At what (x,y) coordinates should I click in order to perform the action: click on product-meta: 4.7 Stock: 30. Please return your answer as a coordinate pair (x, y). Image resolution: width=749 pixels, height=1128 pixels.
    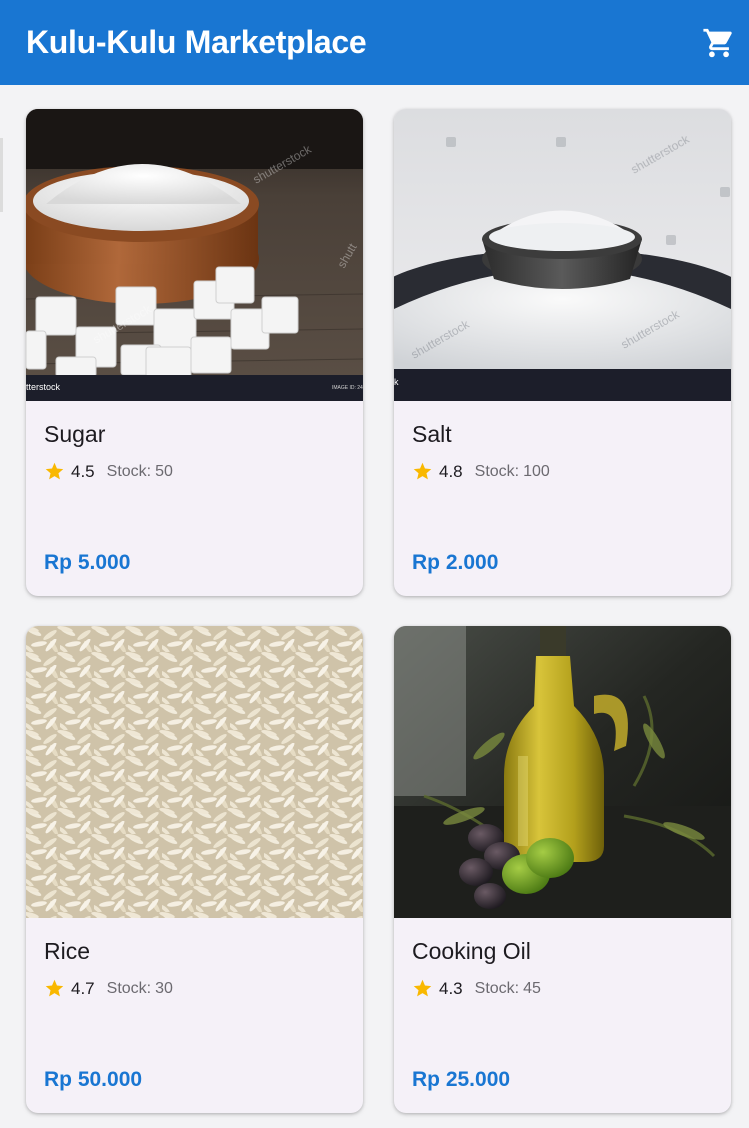
    Looking at the image, I should click on (108, 988).